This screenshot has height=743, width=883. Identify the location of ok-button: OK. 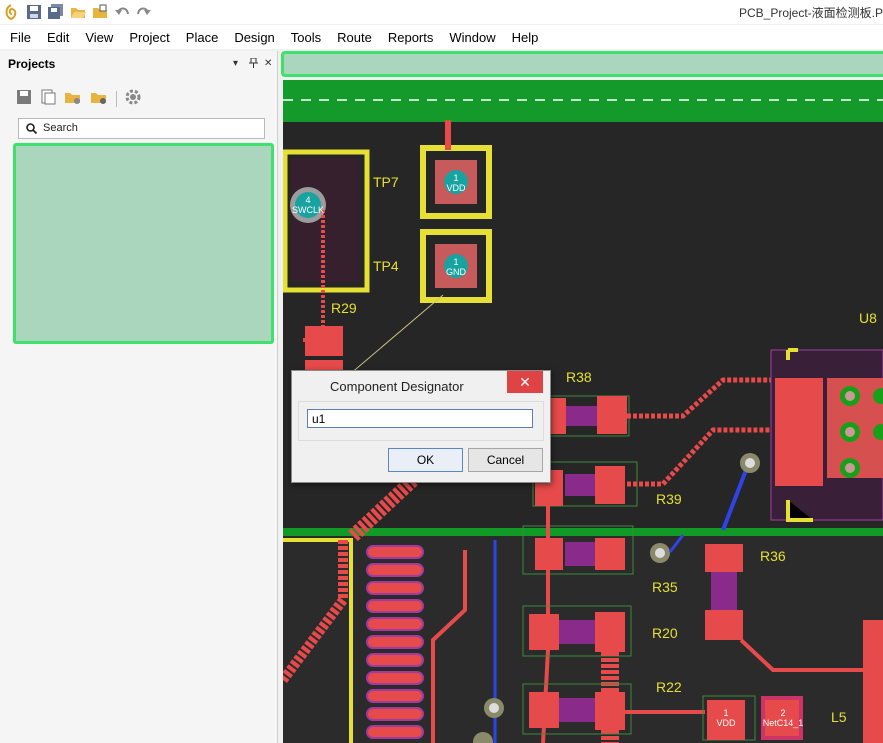
(425, 460).